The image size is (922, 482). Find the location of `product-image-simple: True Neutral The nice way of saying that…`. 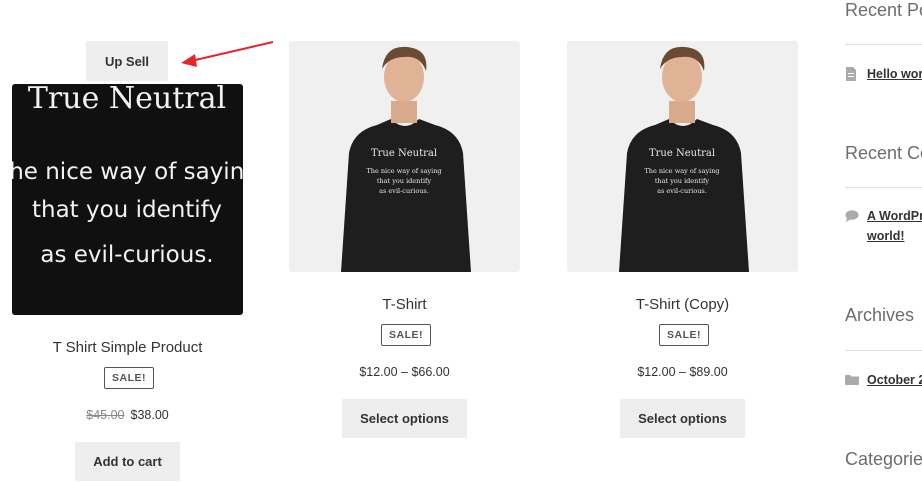

product-image-simple: True Neutral The nice way of saying that… is located at coordinates (127, 199).